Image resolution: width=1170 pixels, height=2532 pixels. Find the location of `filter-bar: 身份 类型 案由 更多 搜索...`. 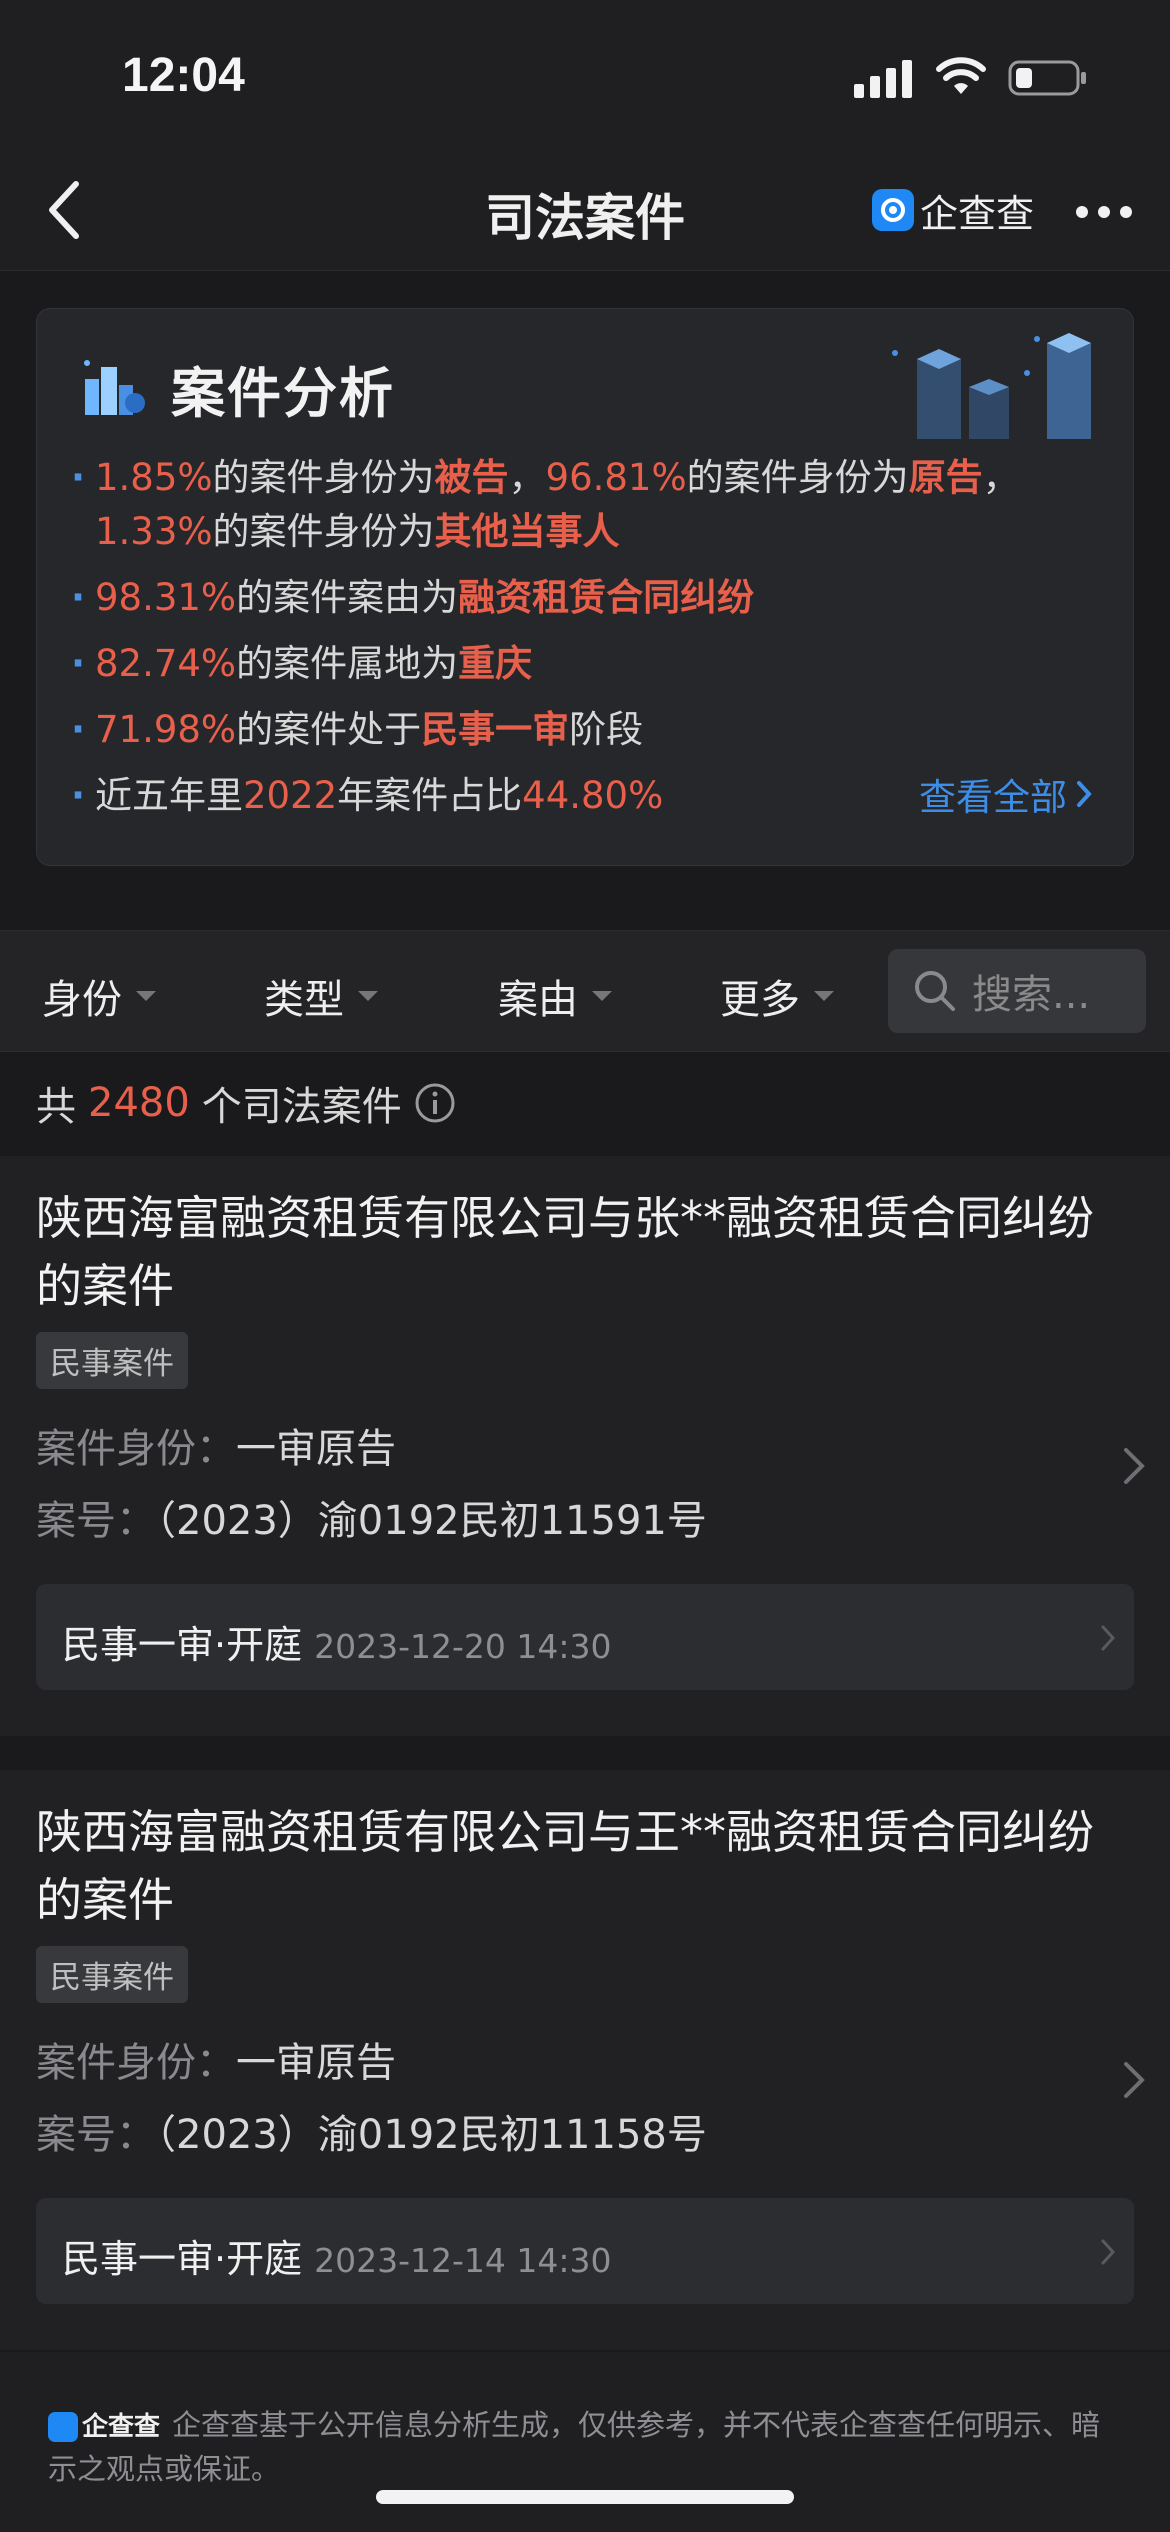

filter-bar: 身份 类型 案由 更多 搜索... is located at coordinates (585, 991).